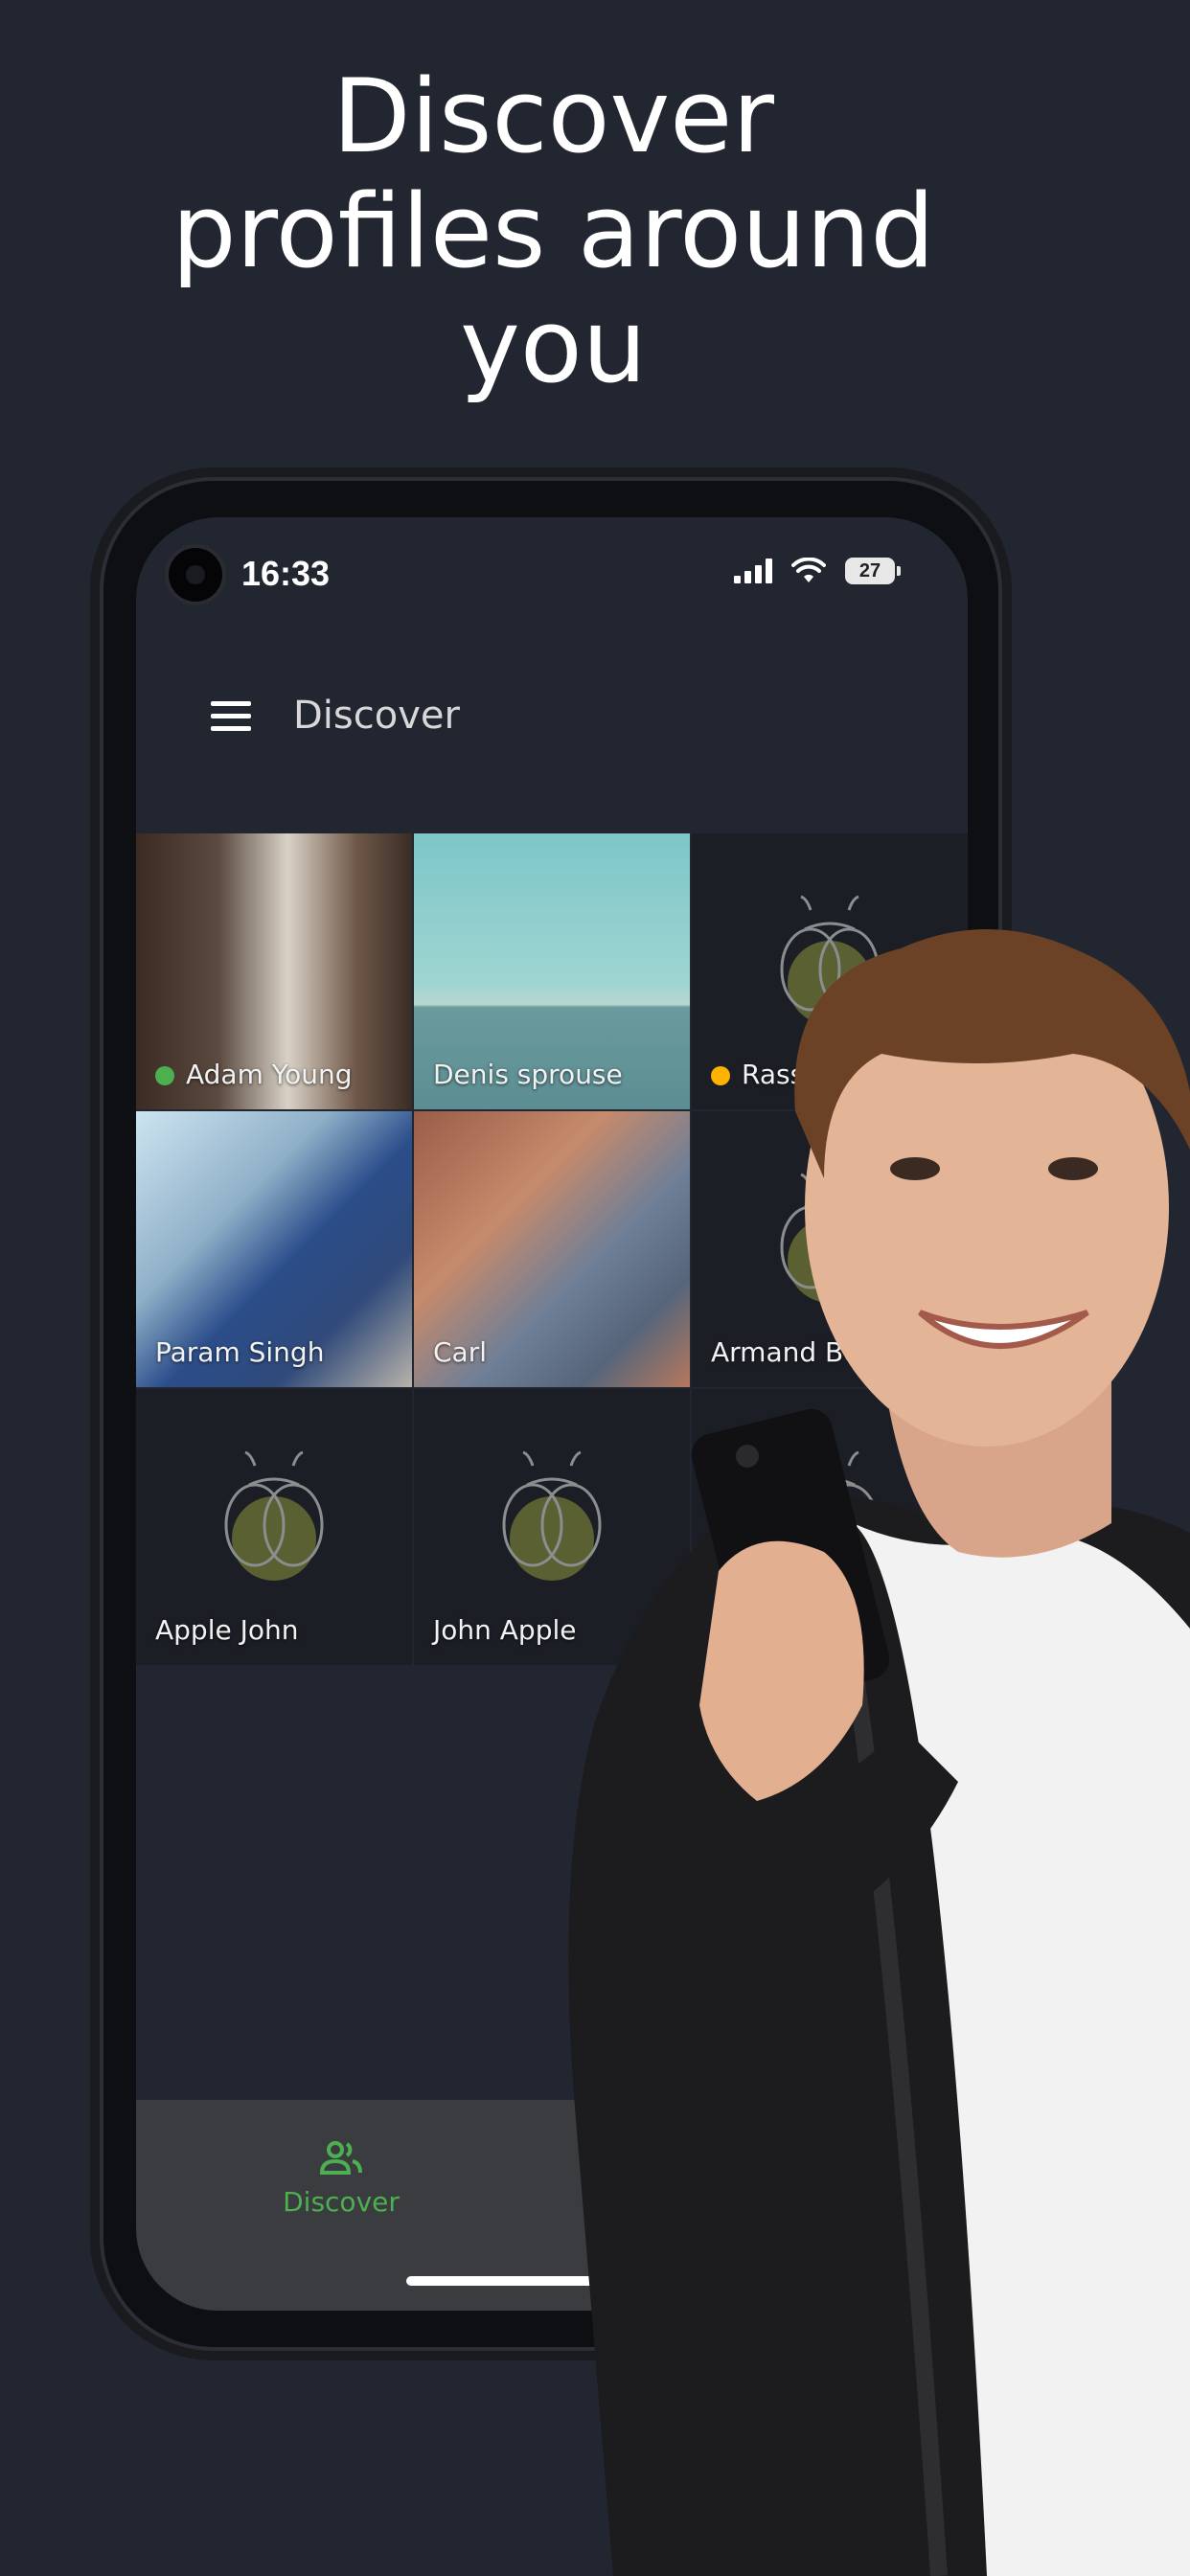  What do you see at coordinates (286, 574) in the screenshot?
I see `status-time: 16:33` at bounding box center [286, 574].